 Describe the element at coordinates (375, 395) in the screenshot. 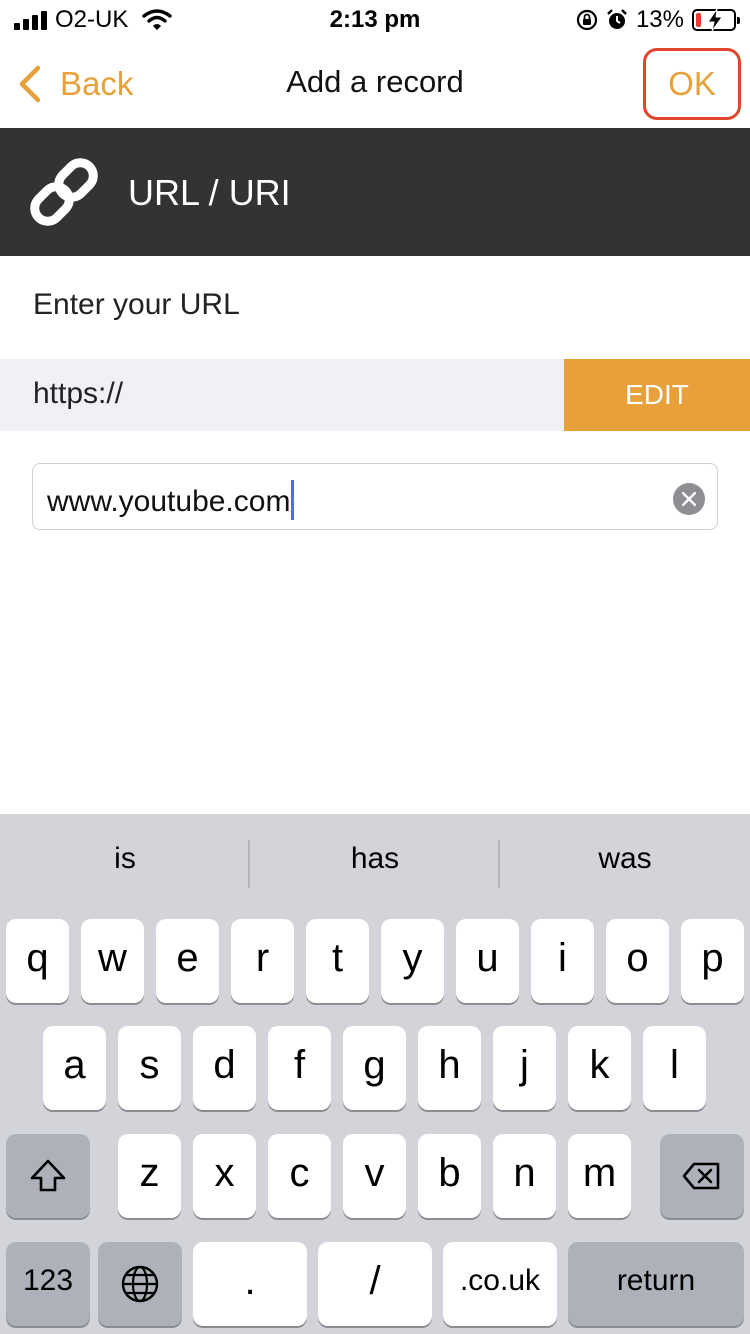

I see `url-prefix-row: https:// EDIT` at that location.